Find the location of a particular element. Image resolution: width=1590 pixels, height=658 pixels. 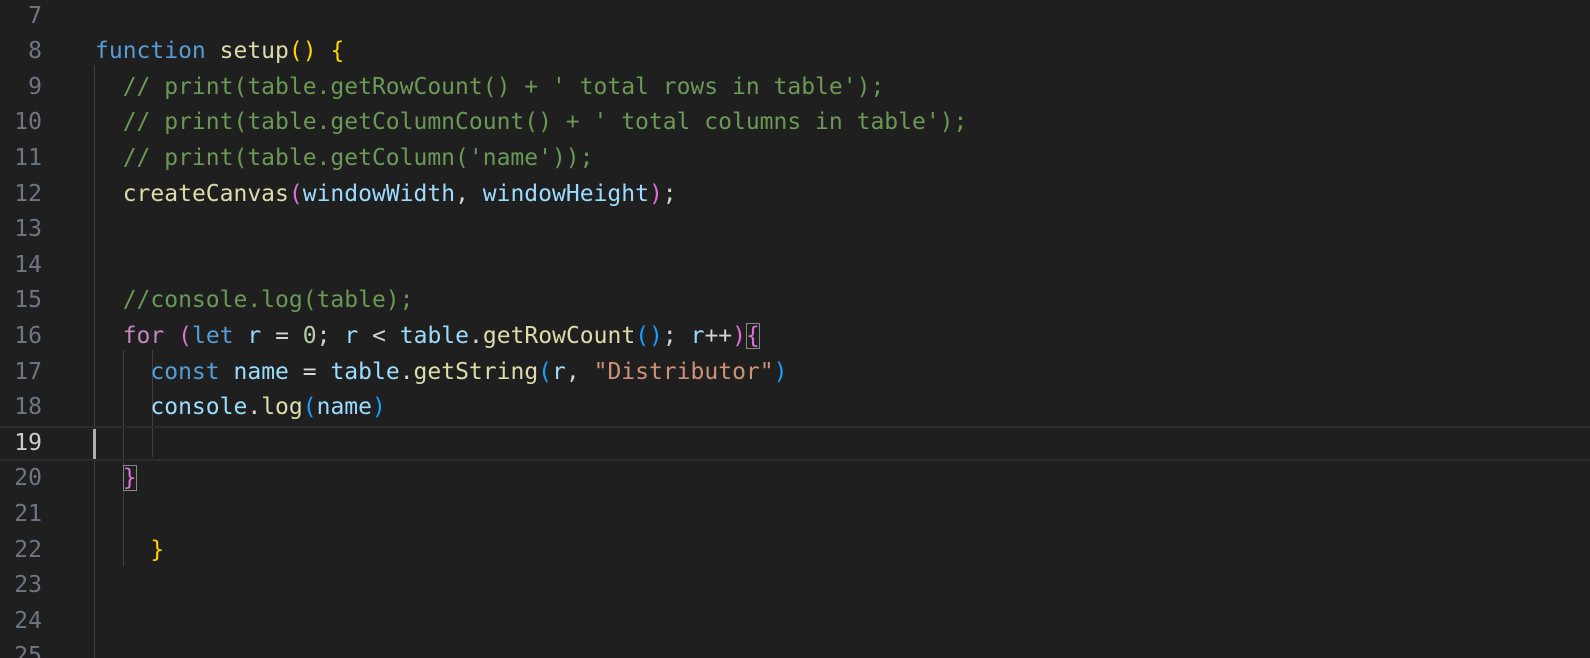

code-token: //console.log(table); is located at coordinates (254, 300).